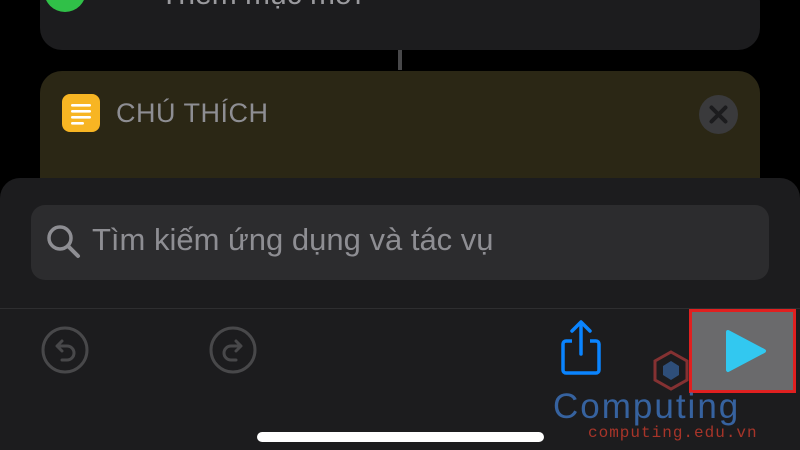 This screenshot has width=800, height=450. Describe the element at coordinates (581, 348) in the screenshot. I see `share-icon` at that location.